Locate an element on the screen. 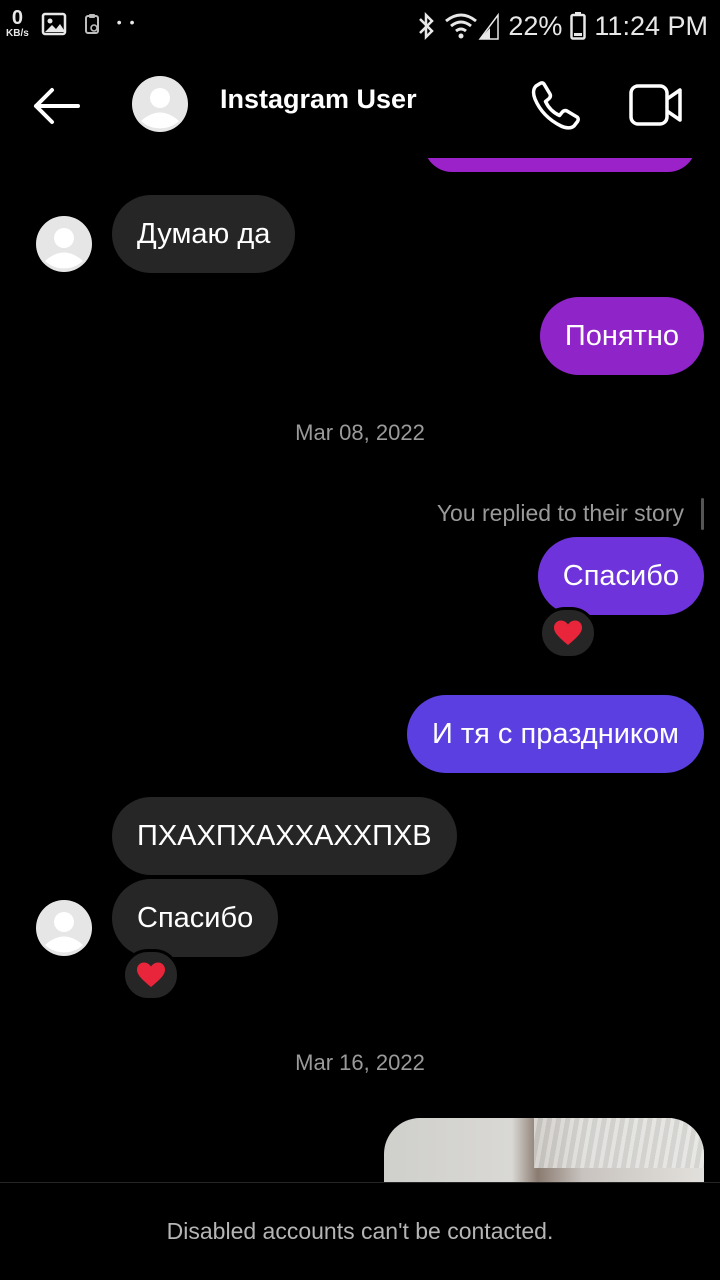 The height and width of the screenshot is (1280, 720). network-speed-value: 0 is located at coordinates (17, 18).